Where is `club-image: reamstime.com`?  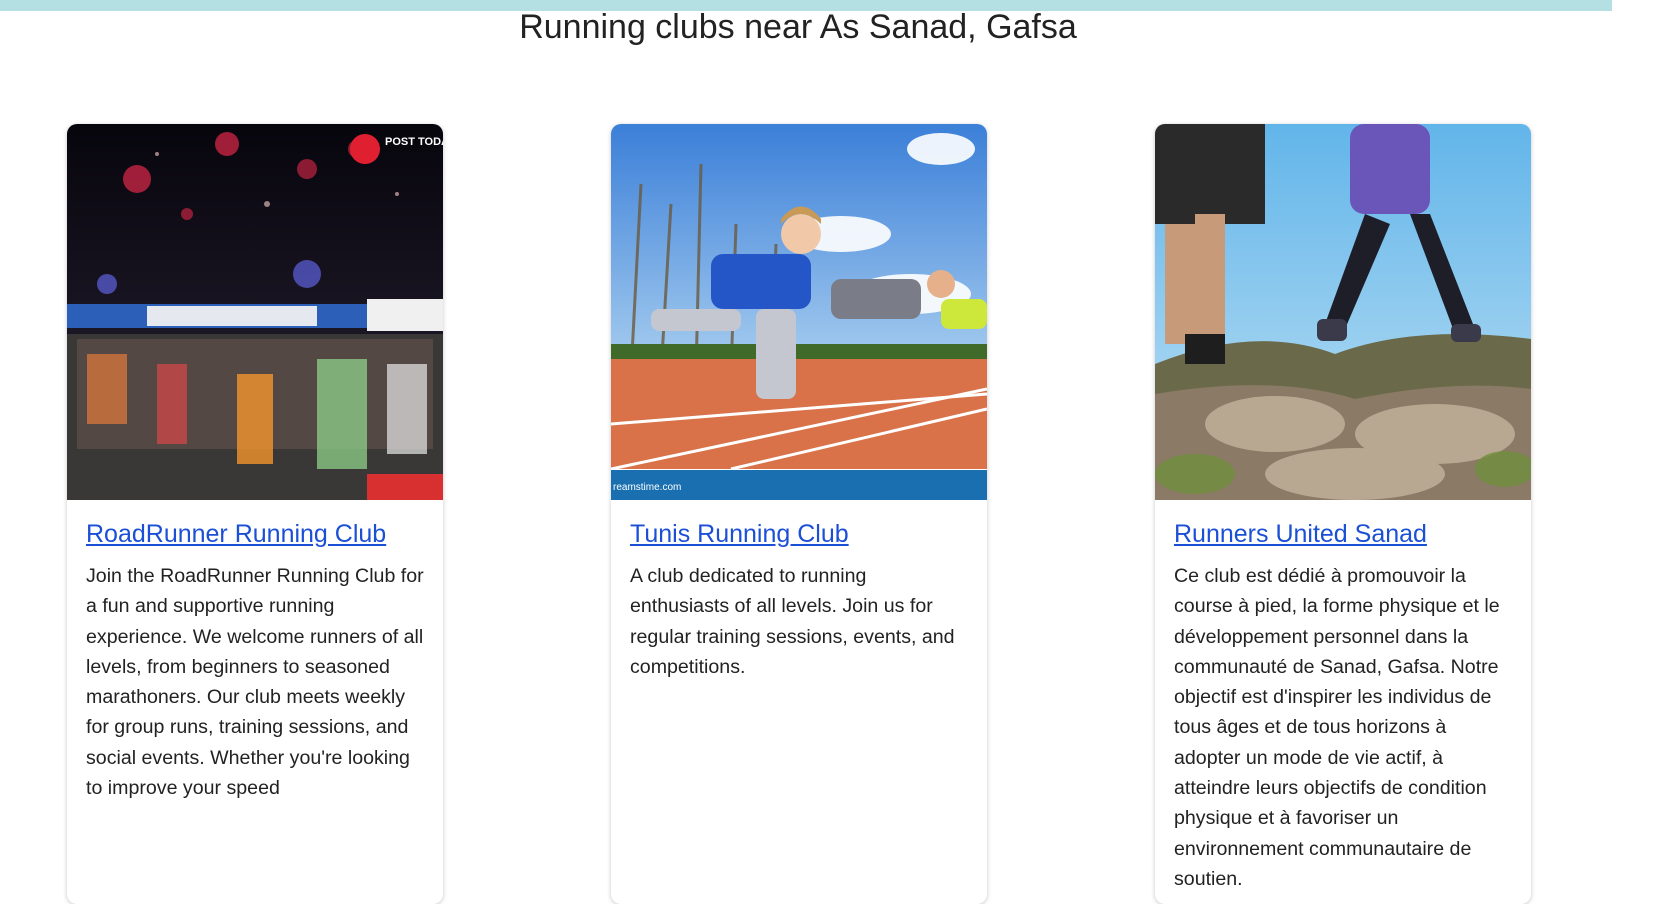
club-image: reamstime.com is located at coordinates (799, 312).